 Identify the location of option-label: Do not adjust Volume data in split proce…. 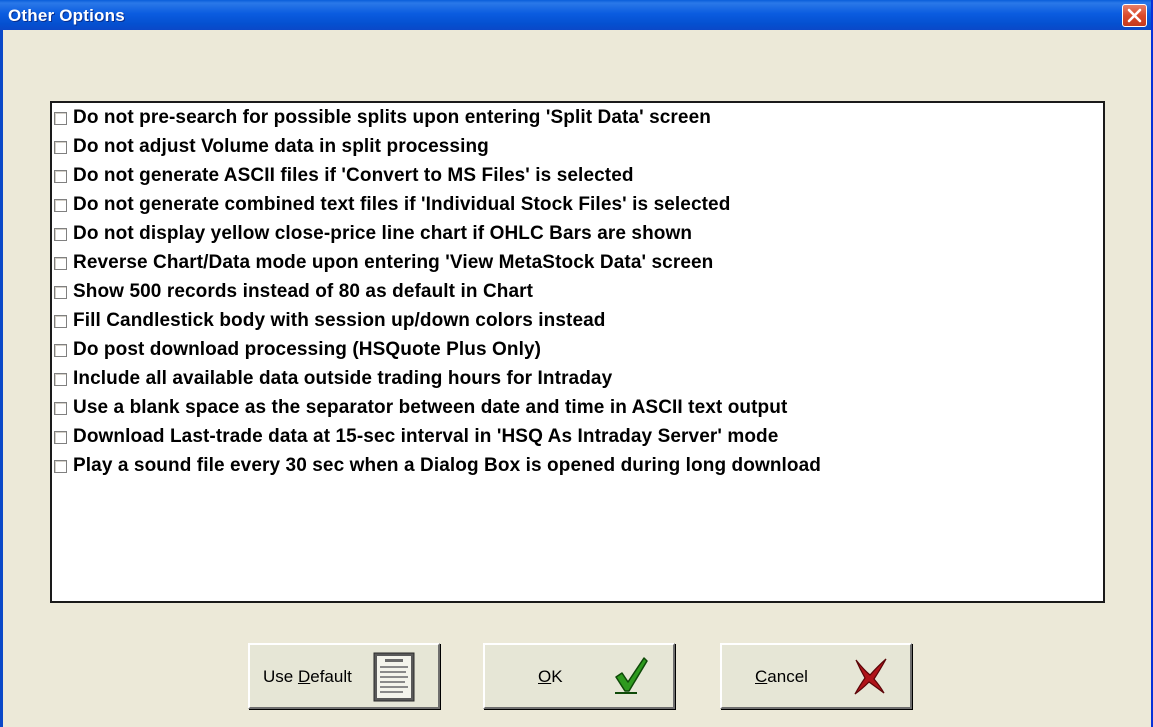
(281, 146).